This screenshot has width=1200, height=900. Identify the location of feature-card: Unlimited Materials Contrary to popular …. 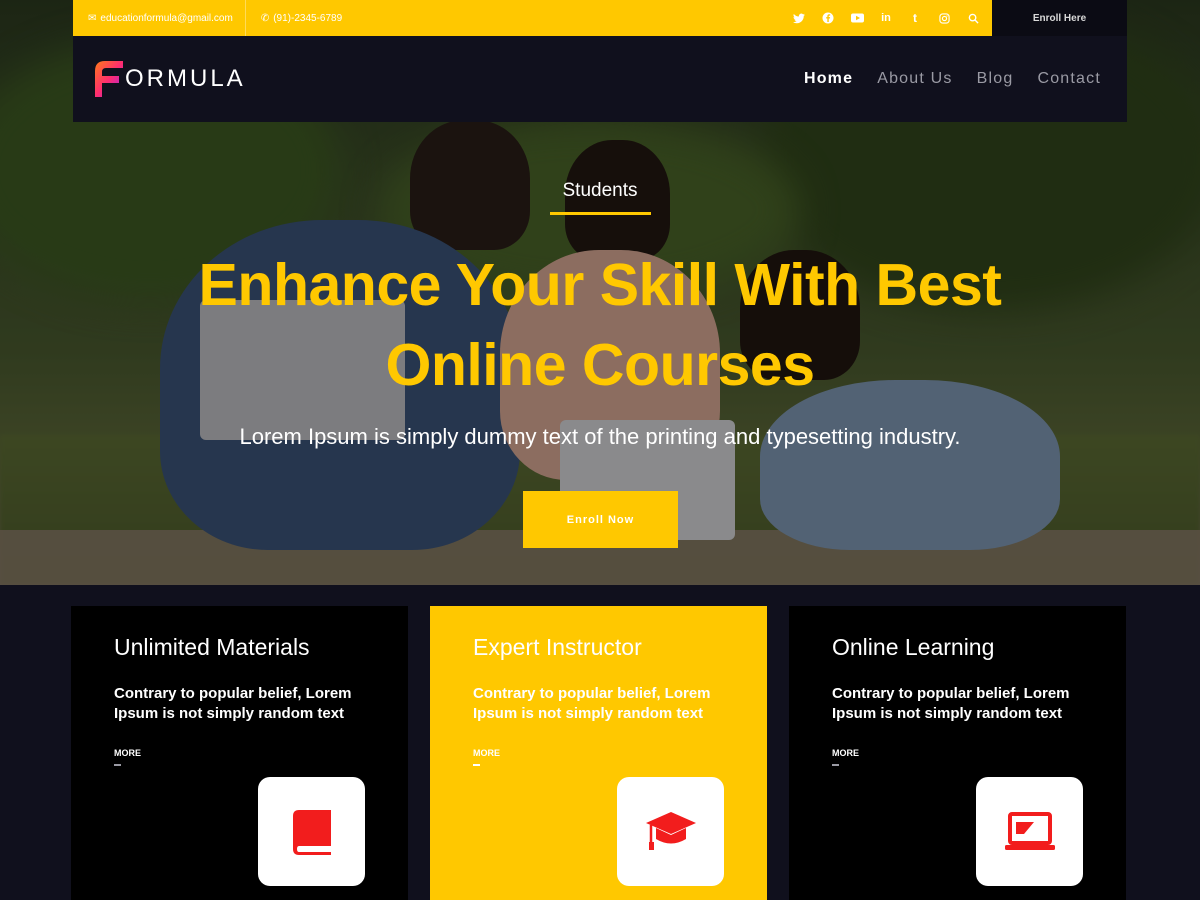
(239, 753).